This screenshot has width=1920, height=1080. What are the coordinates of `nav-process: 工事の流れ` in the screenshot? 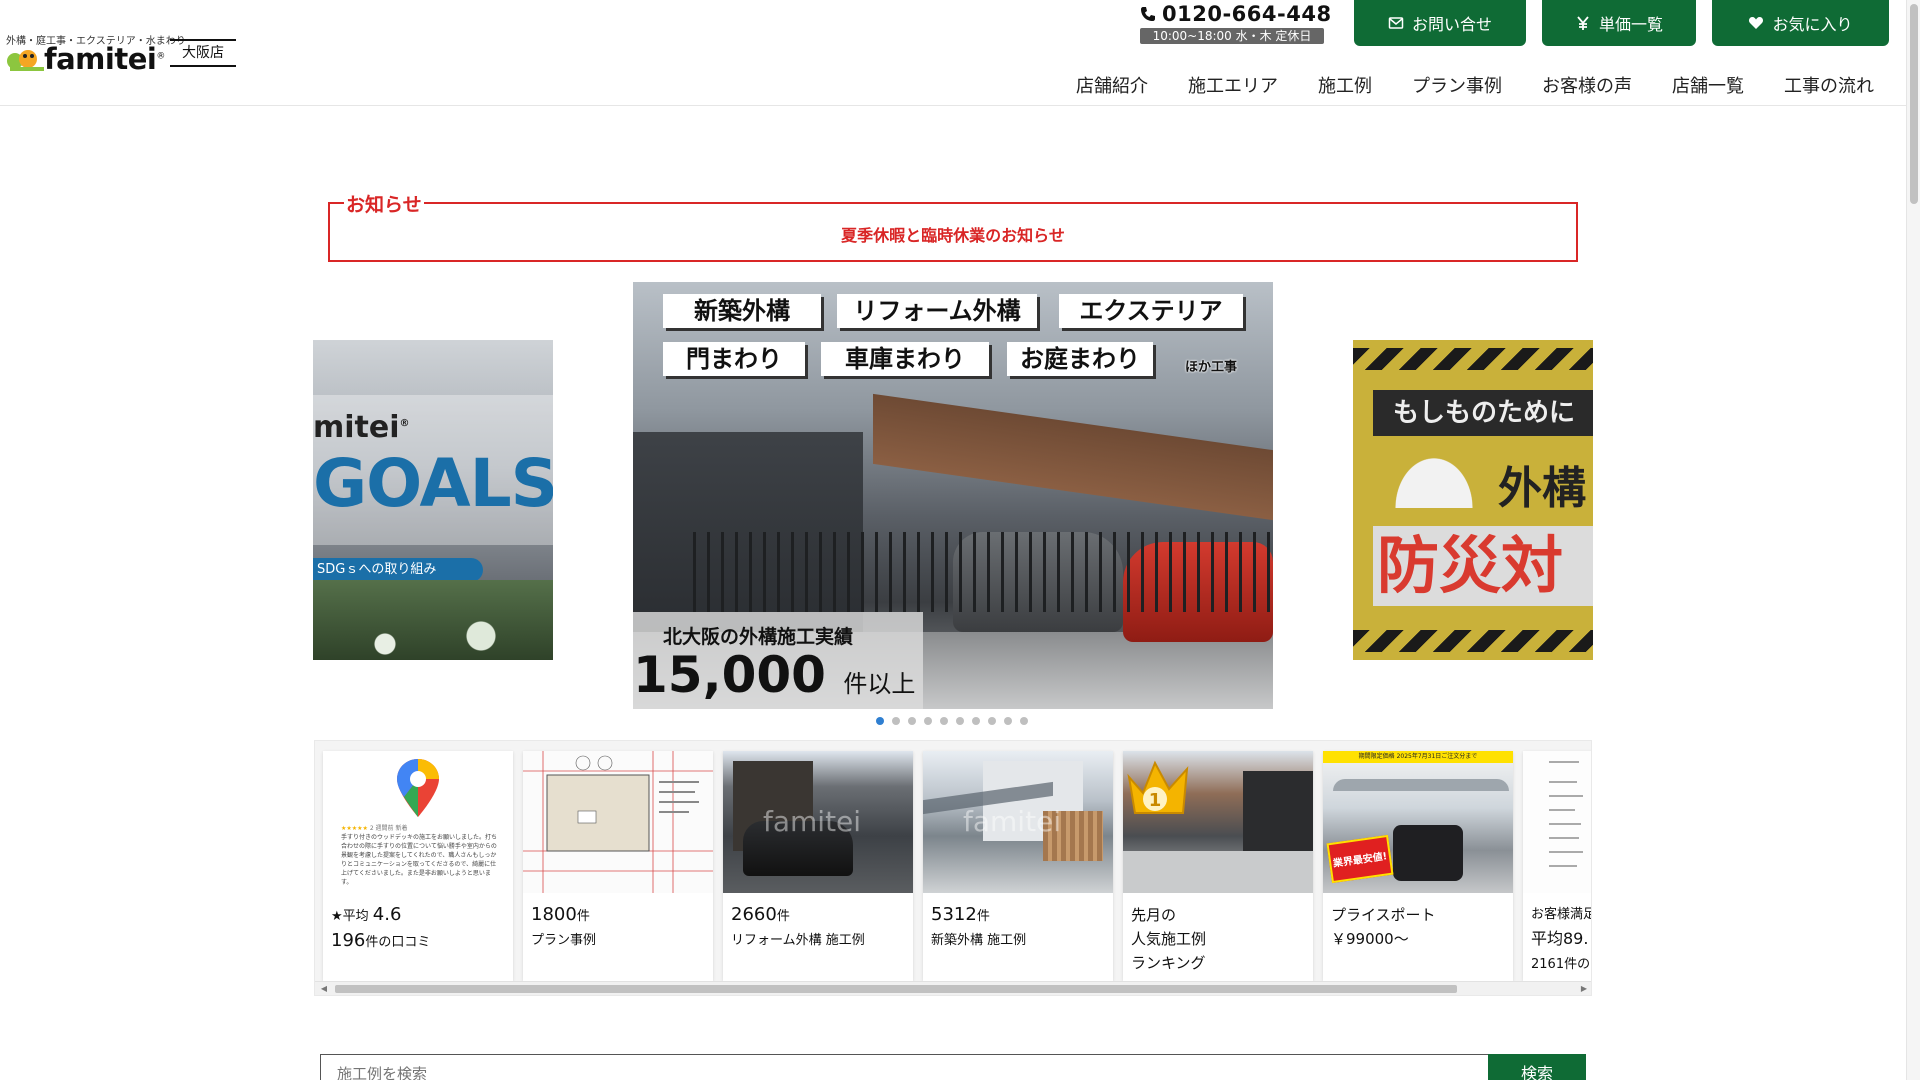 It's located at (1819, 85).